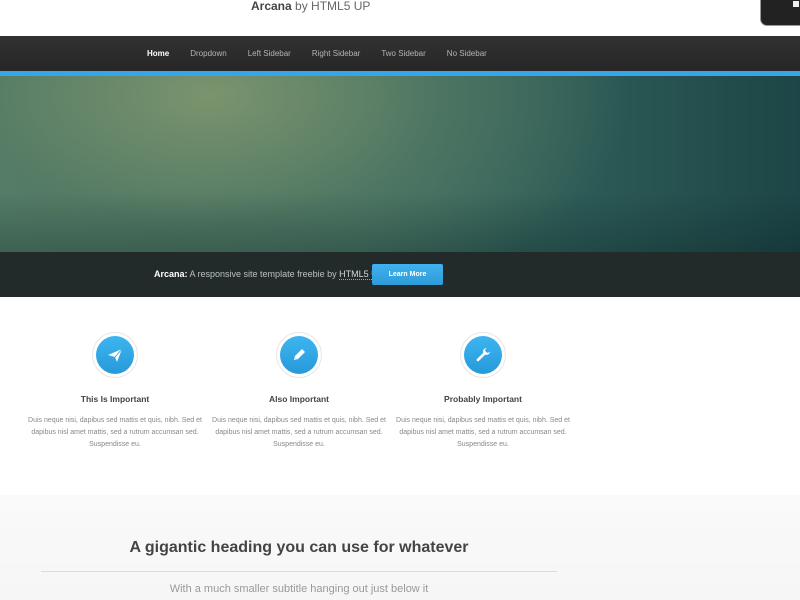 This screenshot has height=600, width=800. I want to click on nav-item-home: Home, so click(158, 53).